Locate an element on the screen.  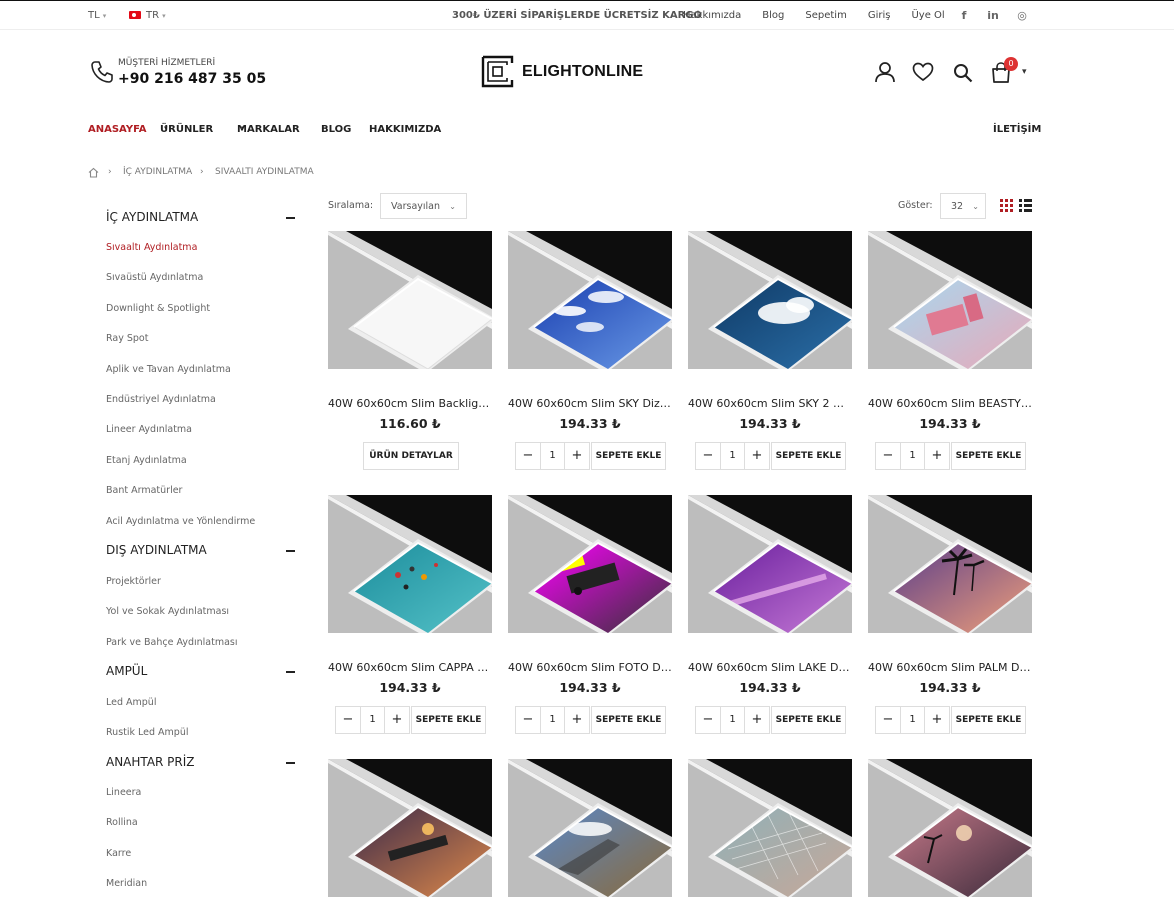
top-link-blog: Blog is located at coordinates (773, 15).